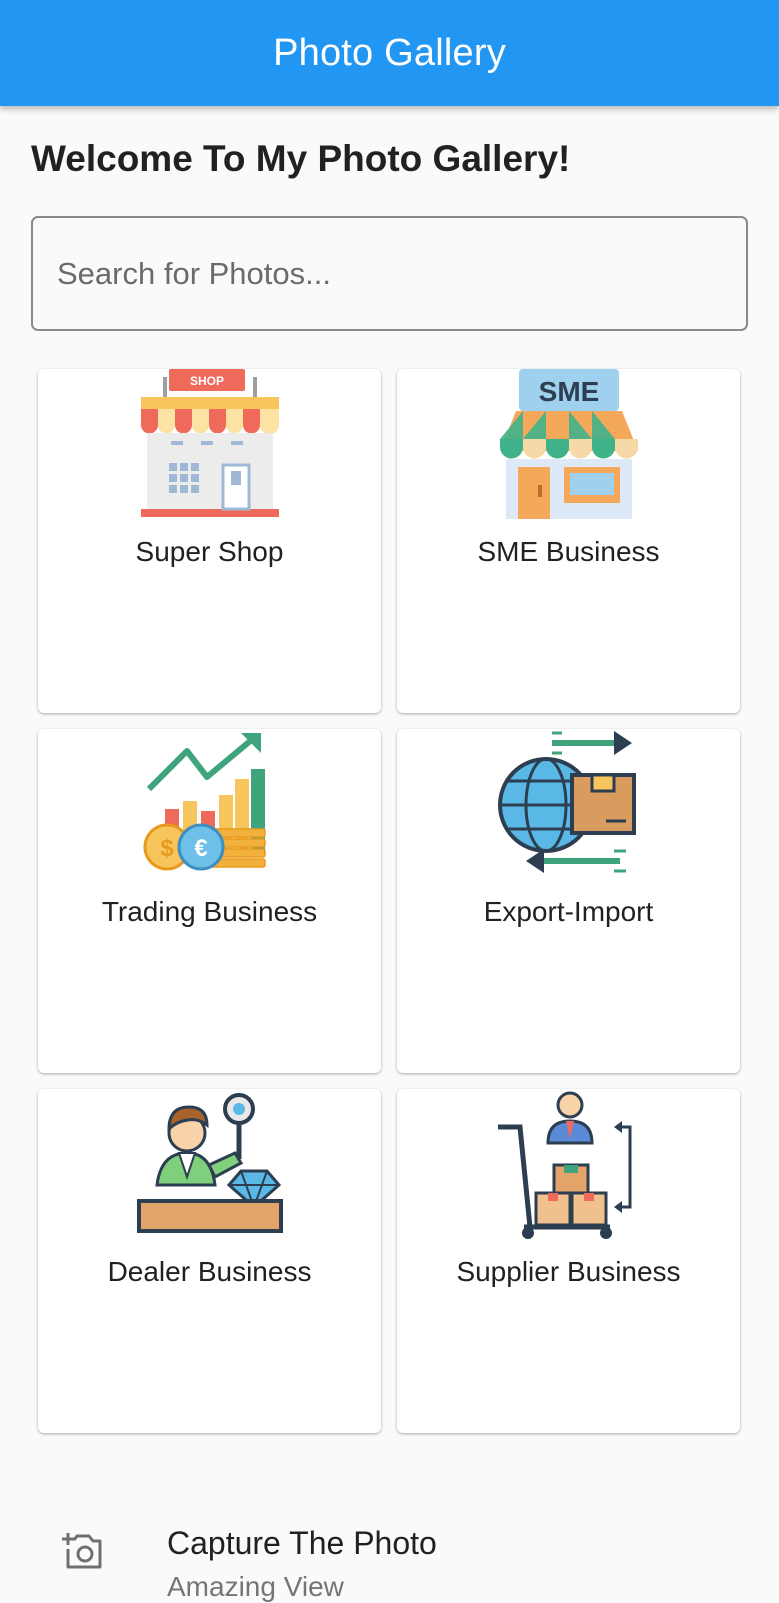 The image size is (779, 1603). I want to click on svg-text: SHOP, so click(206, 381).